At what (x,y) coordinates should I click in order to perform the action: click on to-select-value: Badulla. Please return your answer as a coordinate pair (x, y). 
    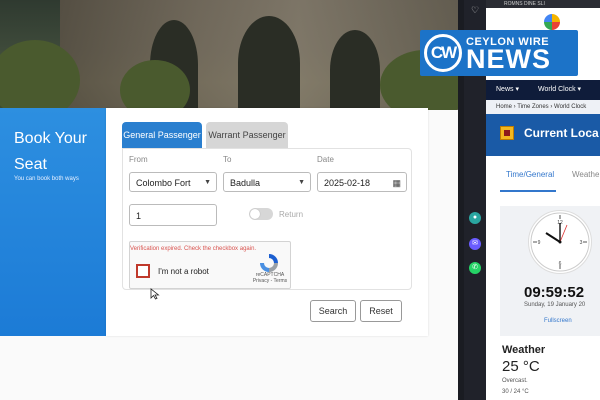
    Looking at the image, I should click on (245, 183).